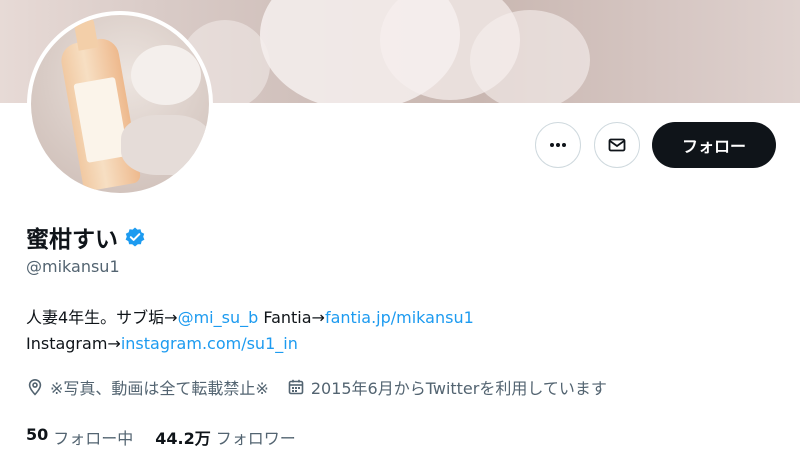 The width and height of the screenshot is (800, 457). What do you see at coordinates (73, 343) in the screenshot?
I see `bio-text: Instagram→` at bounding box center [73, 343].